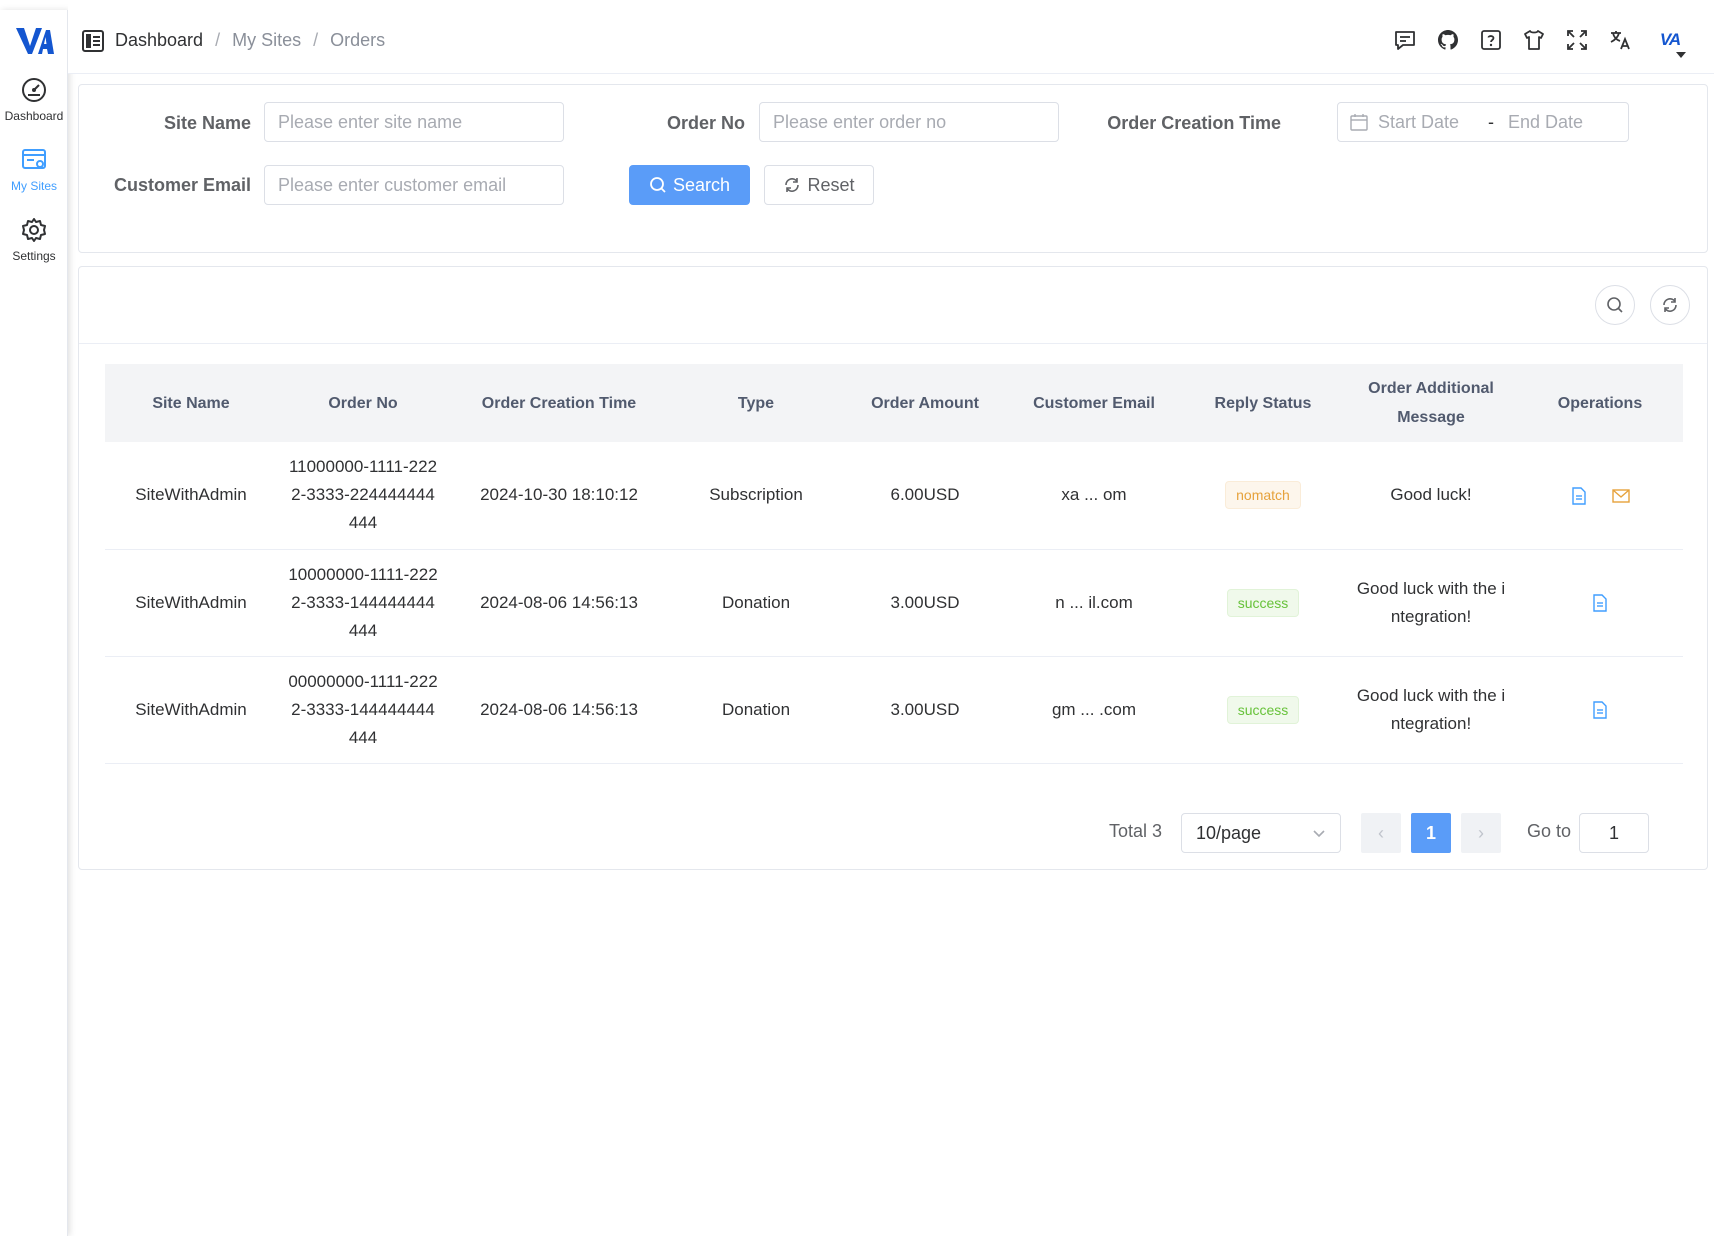 Image resolution: width=1714 pixels, height=1236 pixels. I want to click on chevron-down-icon, so click(1319, 834).